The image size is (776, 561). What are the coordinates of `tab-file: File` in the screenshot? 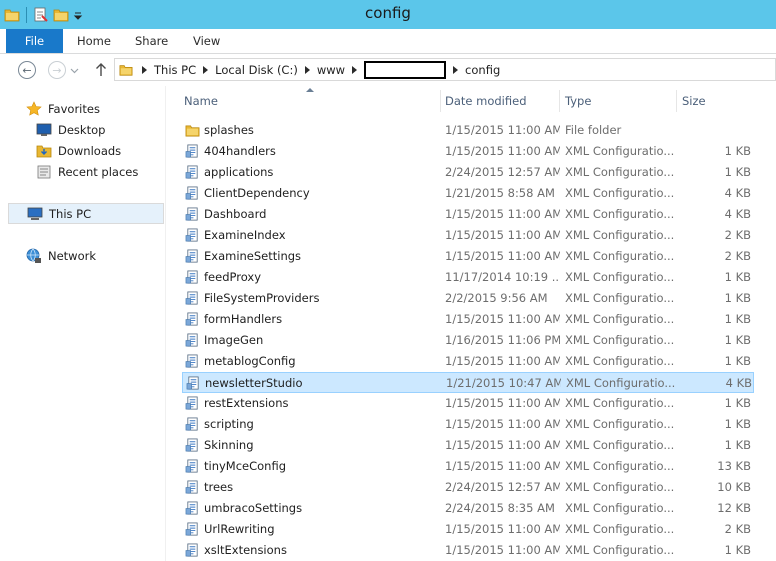 It's located at (34, 41).